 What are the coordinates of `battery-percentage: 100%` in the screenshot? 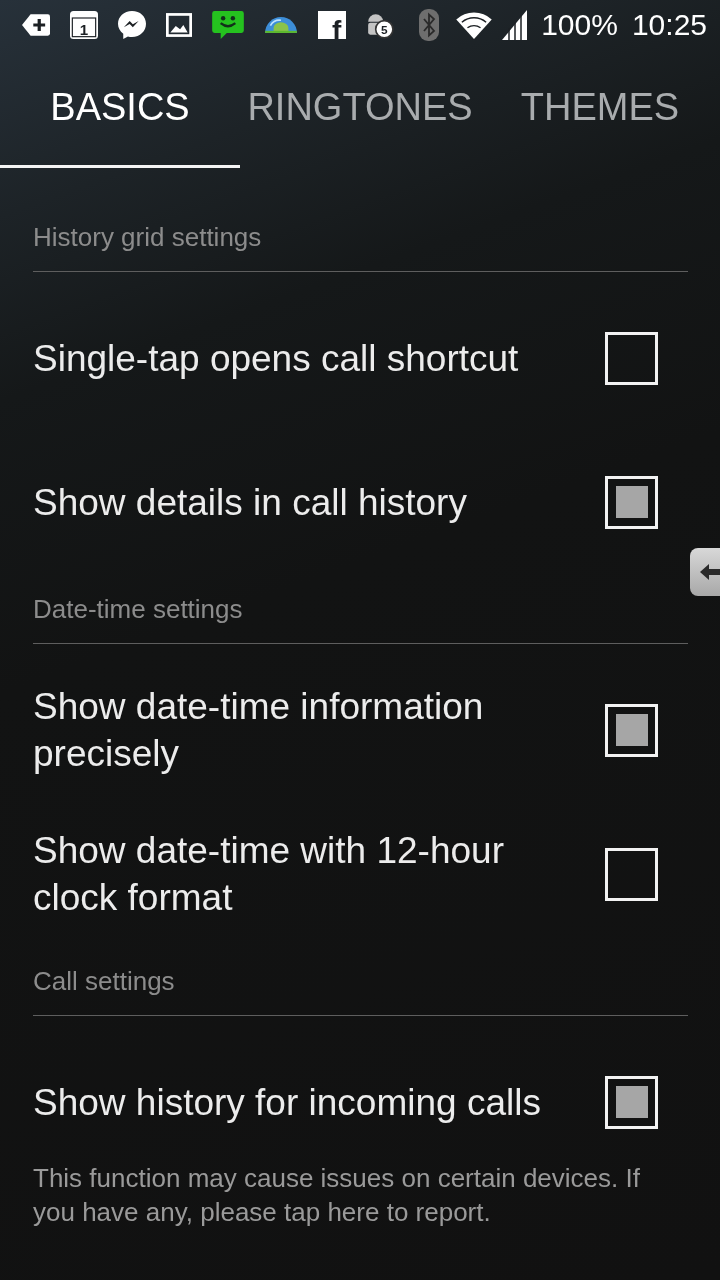 It's located at (579, 25).